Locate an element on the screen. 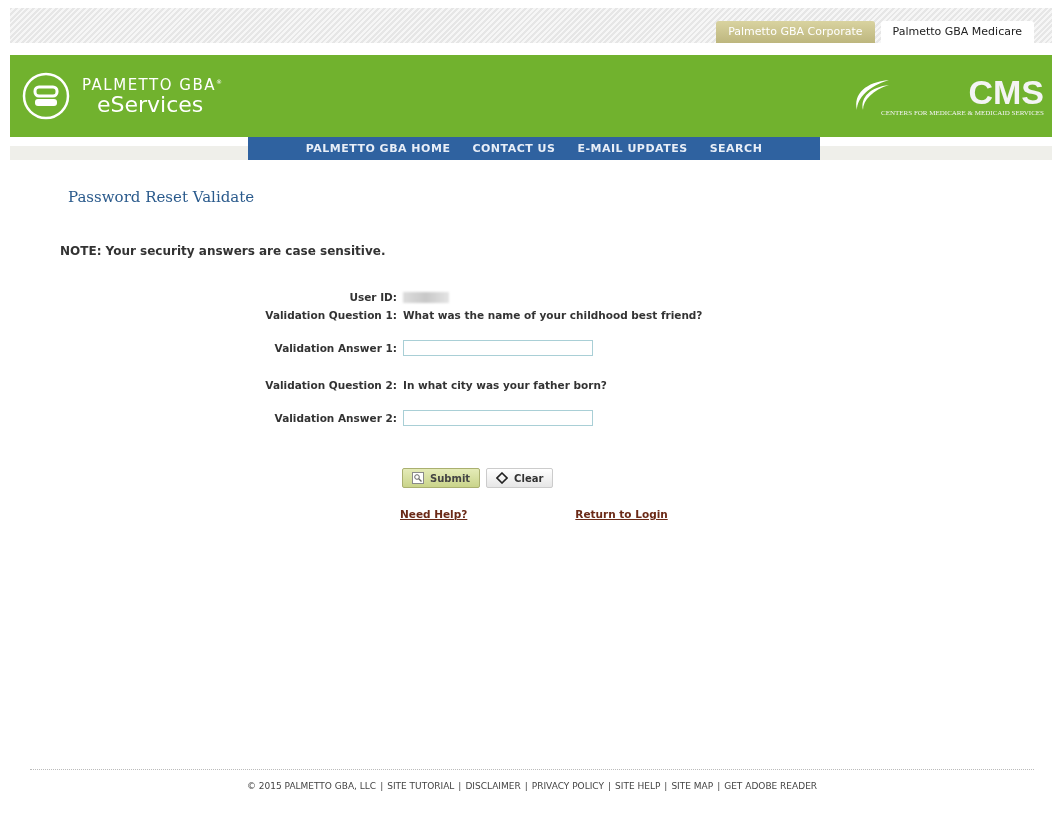  help-link: Return to Login is located at coordinates (621, 514).